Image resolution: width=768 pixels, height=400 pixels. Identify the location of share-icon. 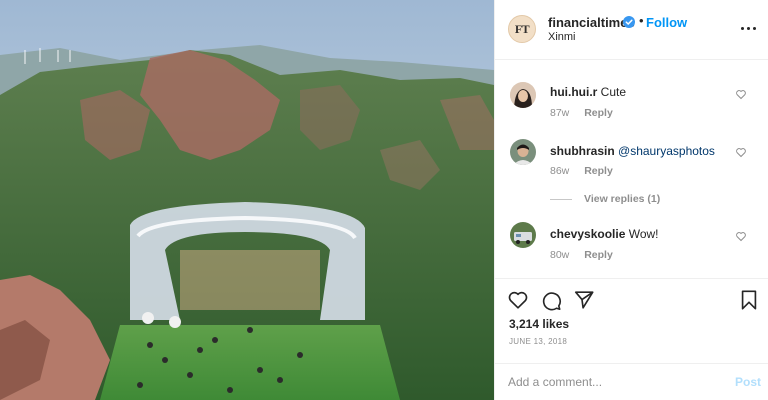
(584, 300).